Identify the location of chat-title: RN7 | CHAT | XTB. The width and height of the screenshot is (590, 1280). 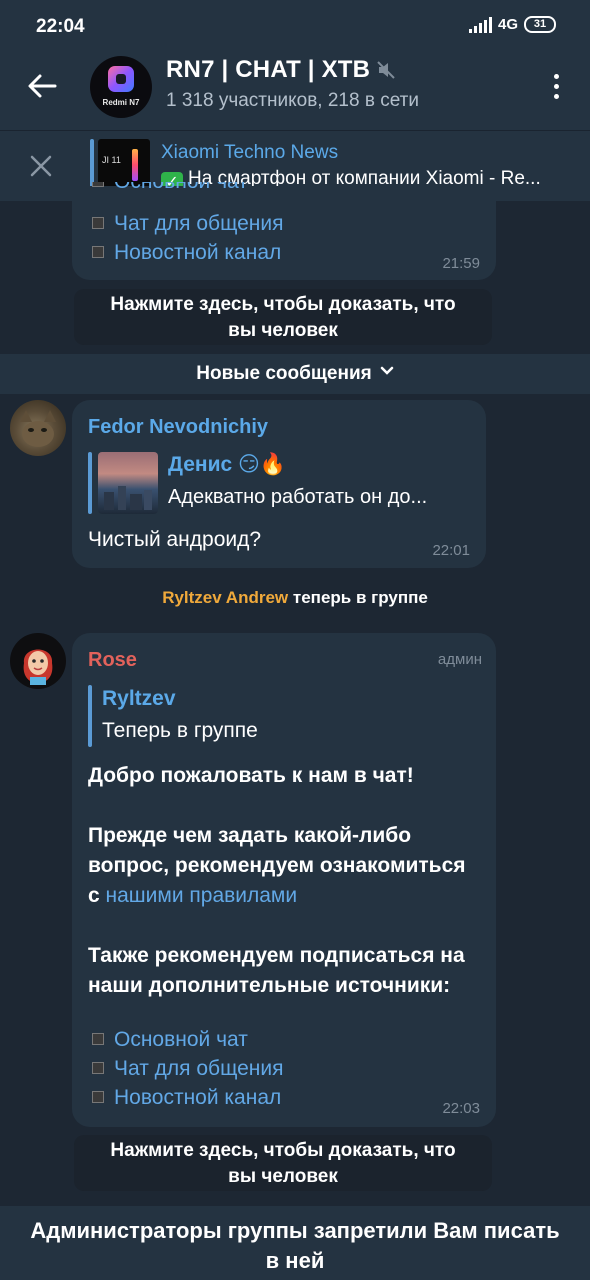
(281, 70).